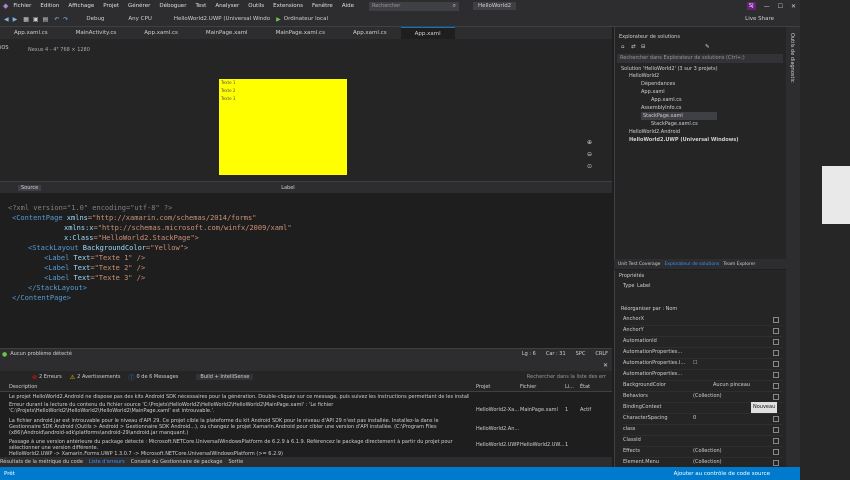 The width and height of the screenshot is (850, 480). Describe the element at coordinates (633, 47) in the screenshot. I see `sync-icon: ⇄` at that location.